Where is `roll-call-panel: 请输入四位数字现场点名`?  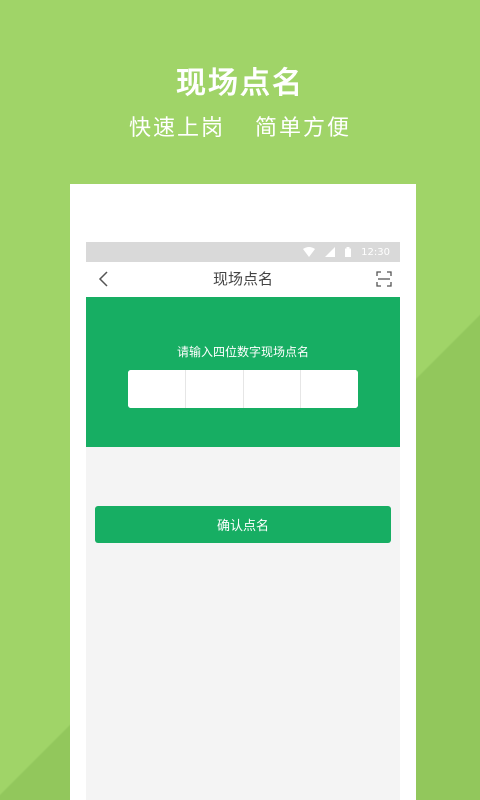 roll-call-panel: 请输入四位数字现场点名 is located at coordinates (243, 372).